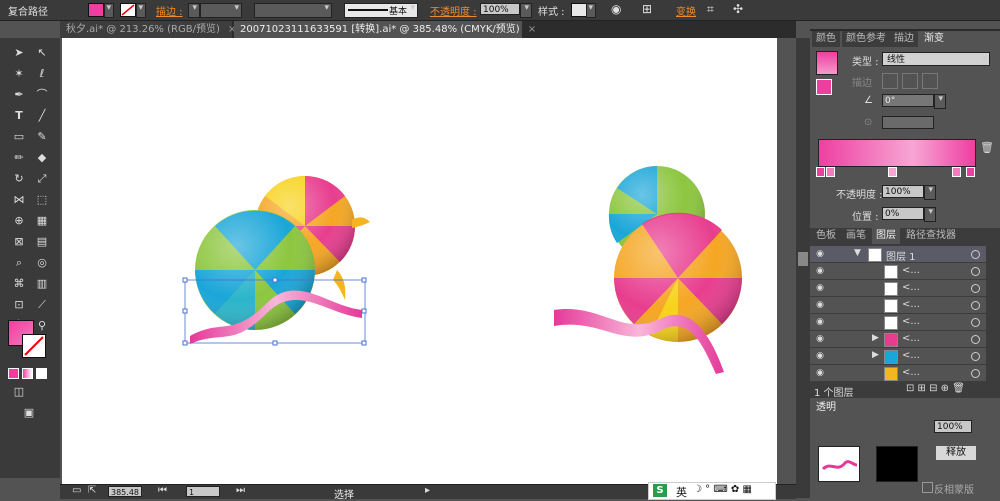 The image size is (1000, 501). What do you see at coordinates (903, 213) in the screenshot?
I see `position-field: 0%` at bounding box center [903, 213].